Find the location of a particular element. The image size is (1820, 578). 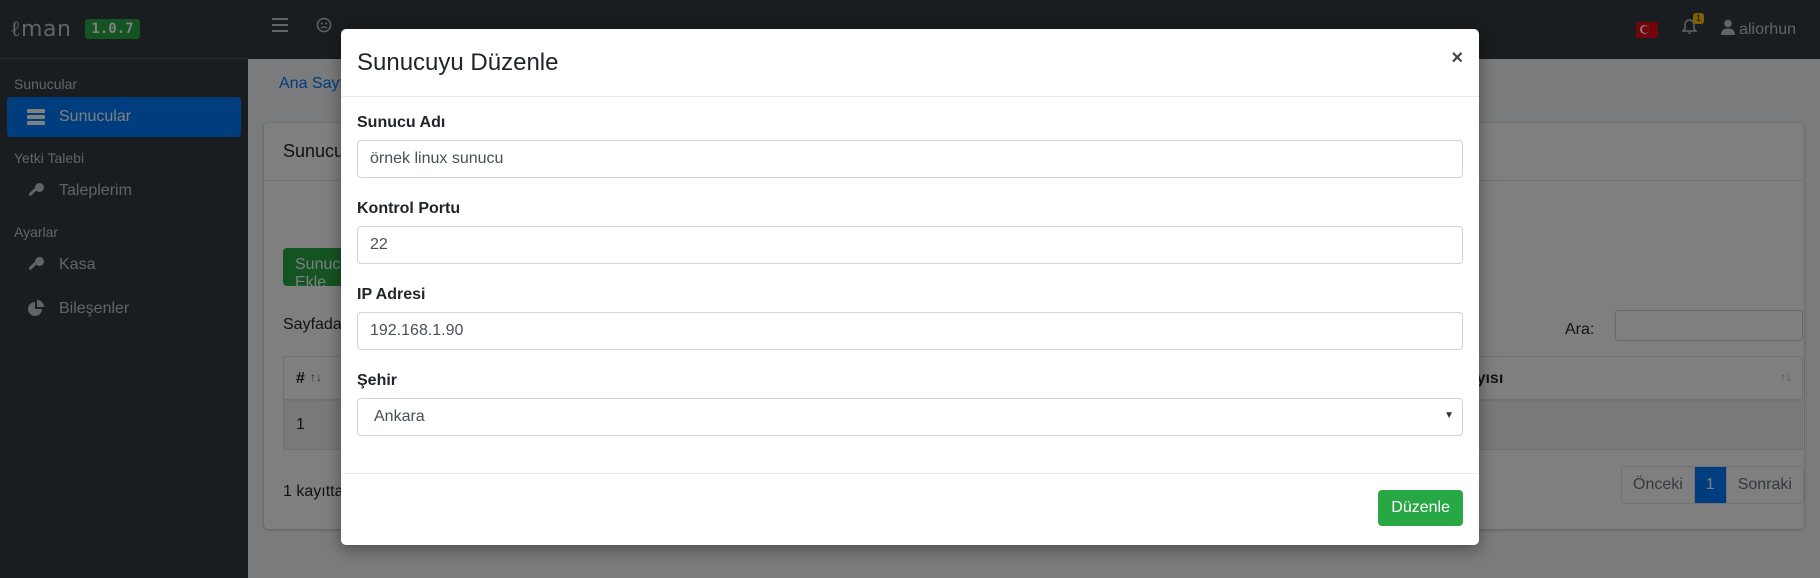

edit-submit-button: Düzenle is located at coordinates (1420, 508).